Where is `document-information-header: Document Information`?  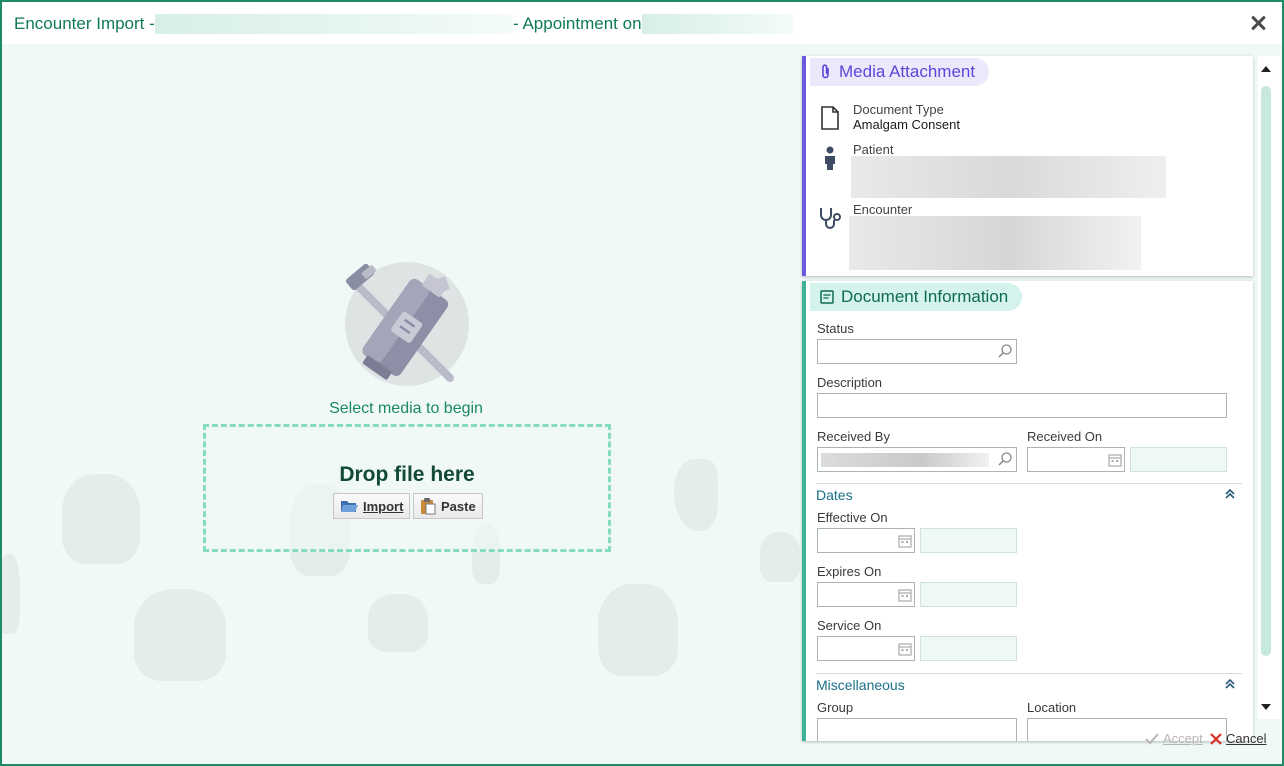
document-information-header: Document Information is located at coordinates (916, 297).